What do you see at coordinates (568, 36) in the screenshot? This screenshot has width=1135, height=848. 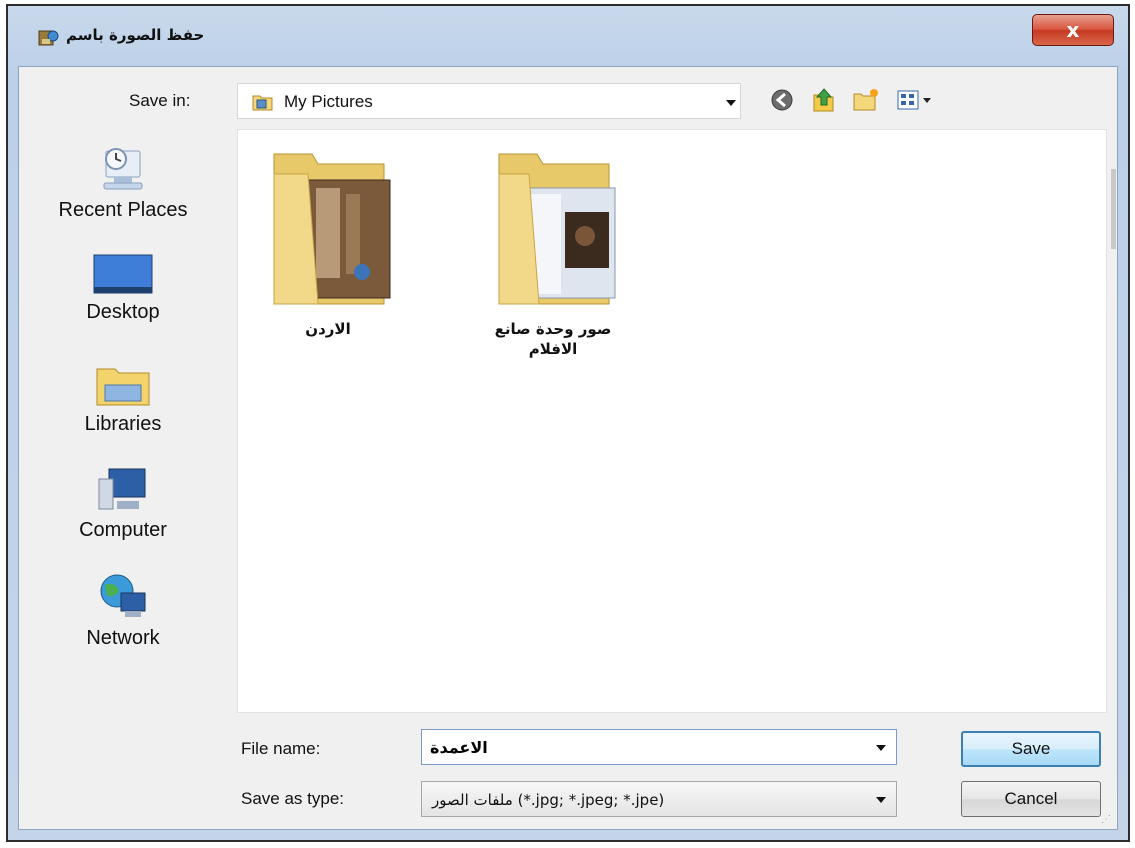 I see `title-bar: حفظ الصورة باسم x` at bounding box center [568, 36].